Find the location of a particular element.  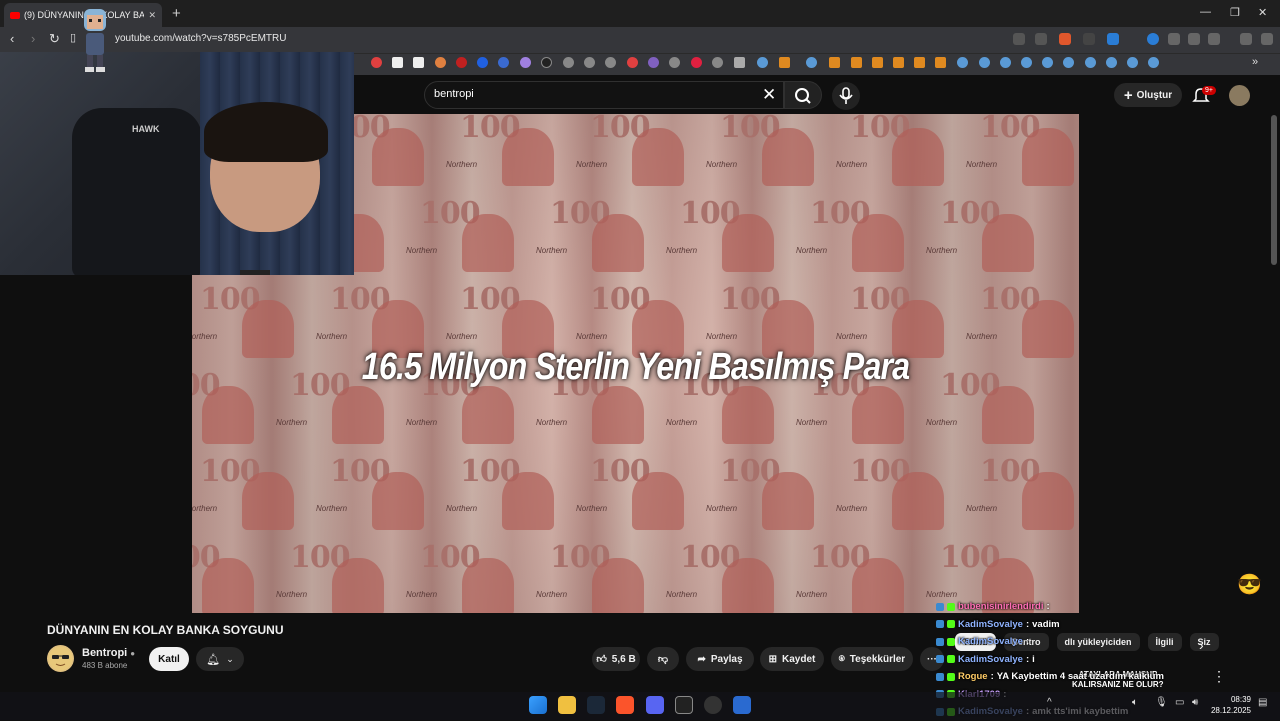

bookmark-p-icon is located at coordinates (397, 62).